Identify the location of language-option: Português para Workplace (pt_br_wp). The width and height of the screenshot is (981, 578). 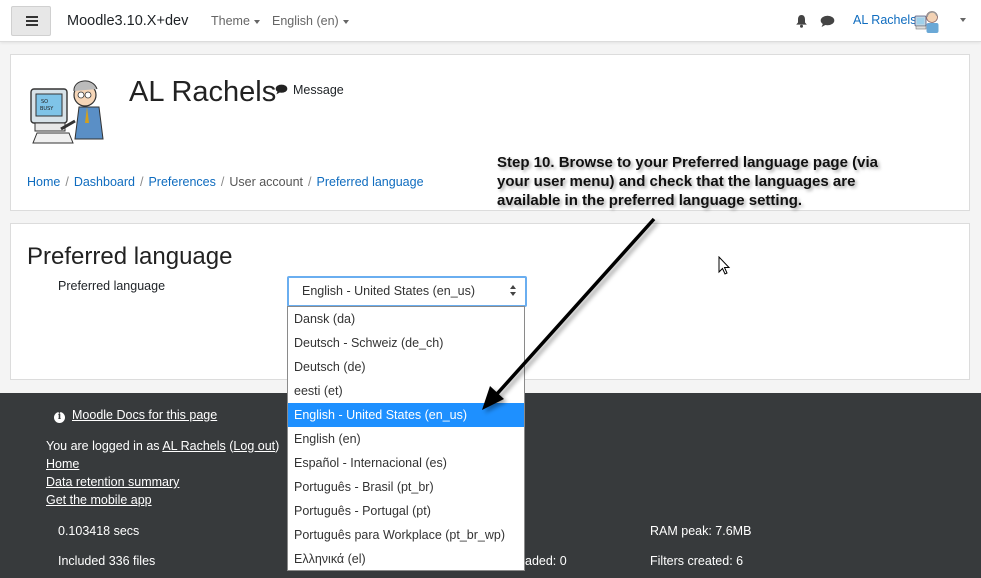
(406, 535).